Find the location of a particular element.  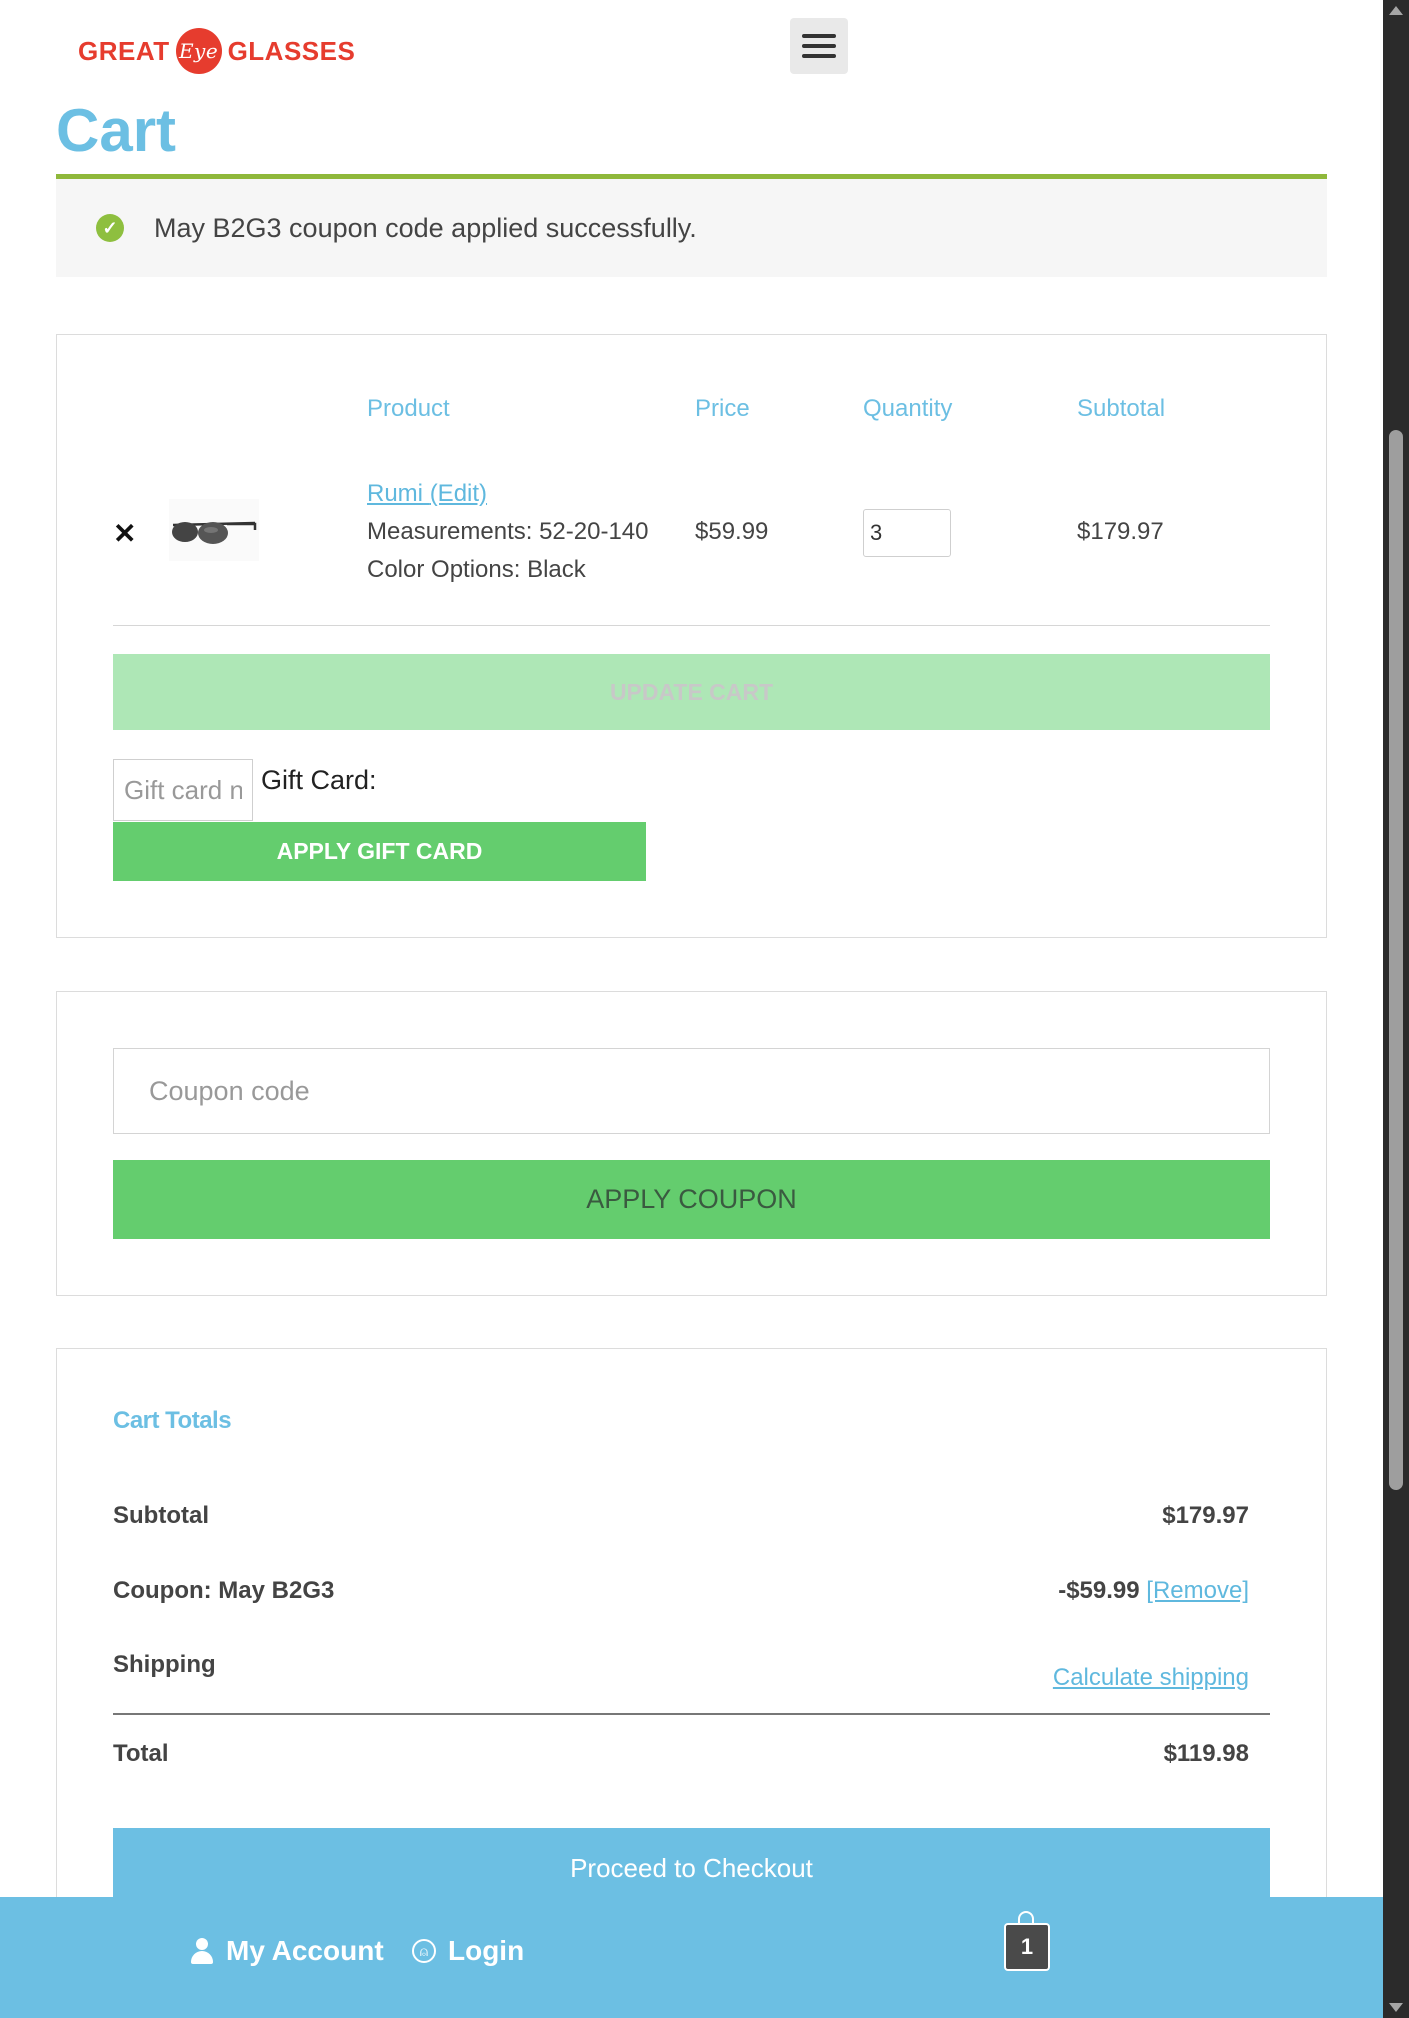

update-cart-button: UPDATE CART is located at coordinates (691, 692).